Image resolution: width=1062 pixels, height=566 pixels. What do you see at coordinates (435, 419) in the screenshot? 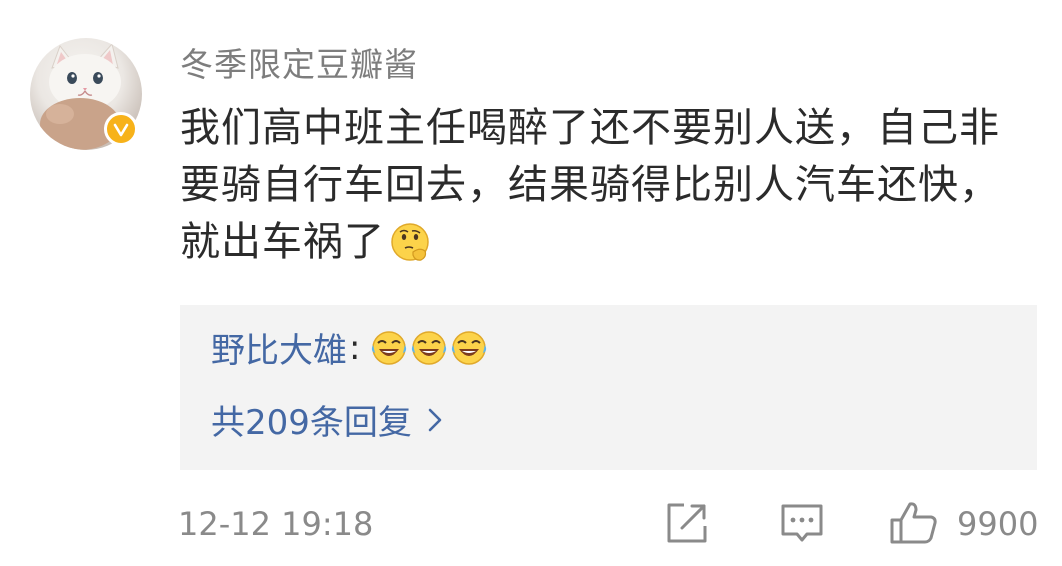
I see `chevron-right-icon` at bounding box center [435, 419].